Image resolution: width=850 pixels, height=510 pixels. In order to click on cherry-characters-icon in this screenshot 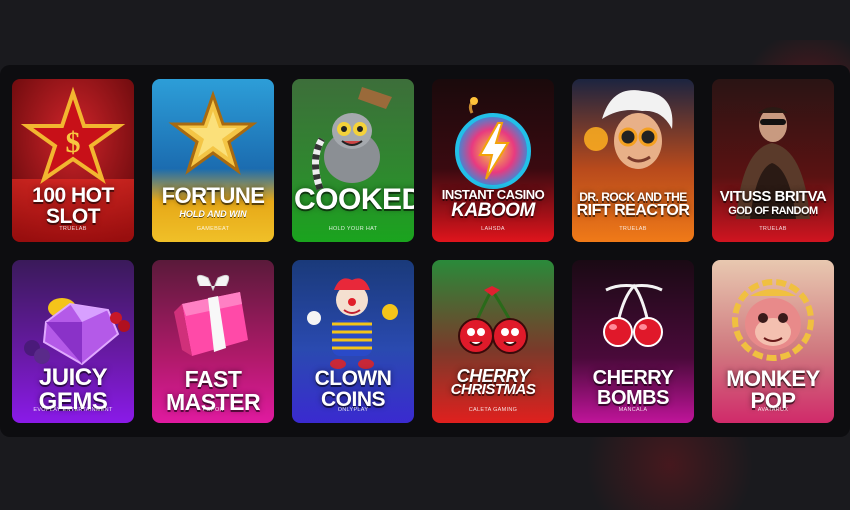, I will do `click(493, 341)`.